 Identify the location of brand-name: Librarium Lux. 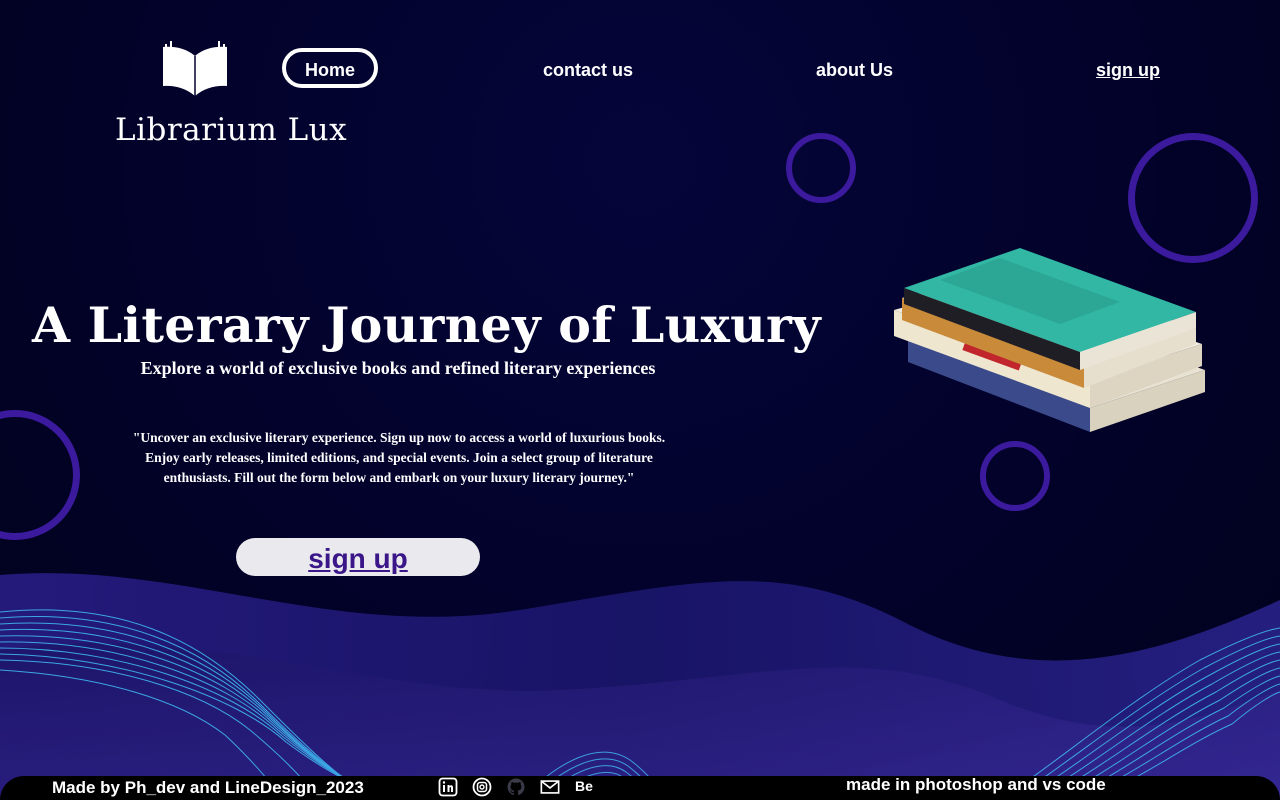
(231, 130).